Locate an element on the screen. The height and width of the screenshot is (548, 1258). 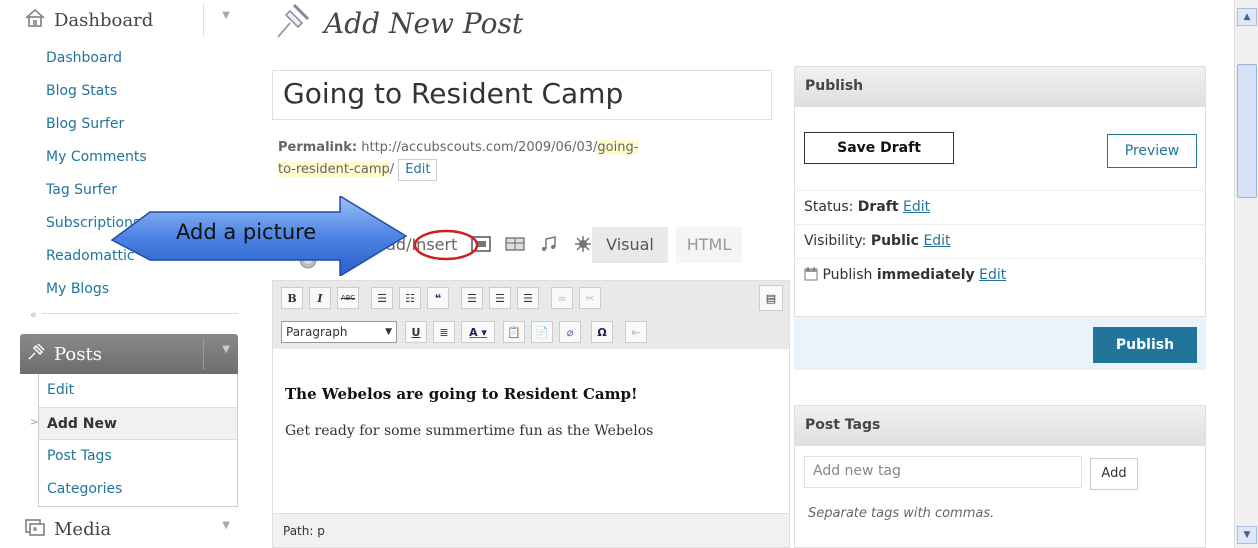
special-character-icon: Ω is located at coordinates (602, 332).